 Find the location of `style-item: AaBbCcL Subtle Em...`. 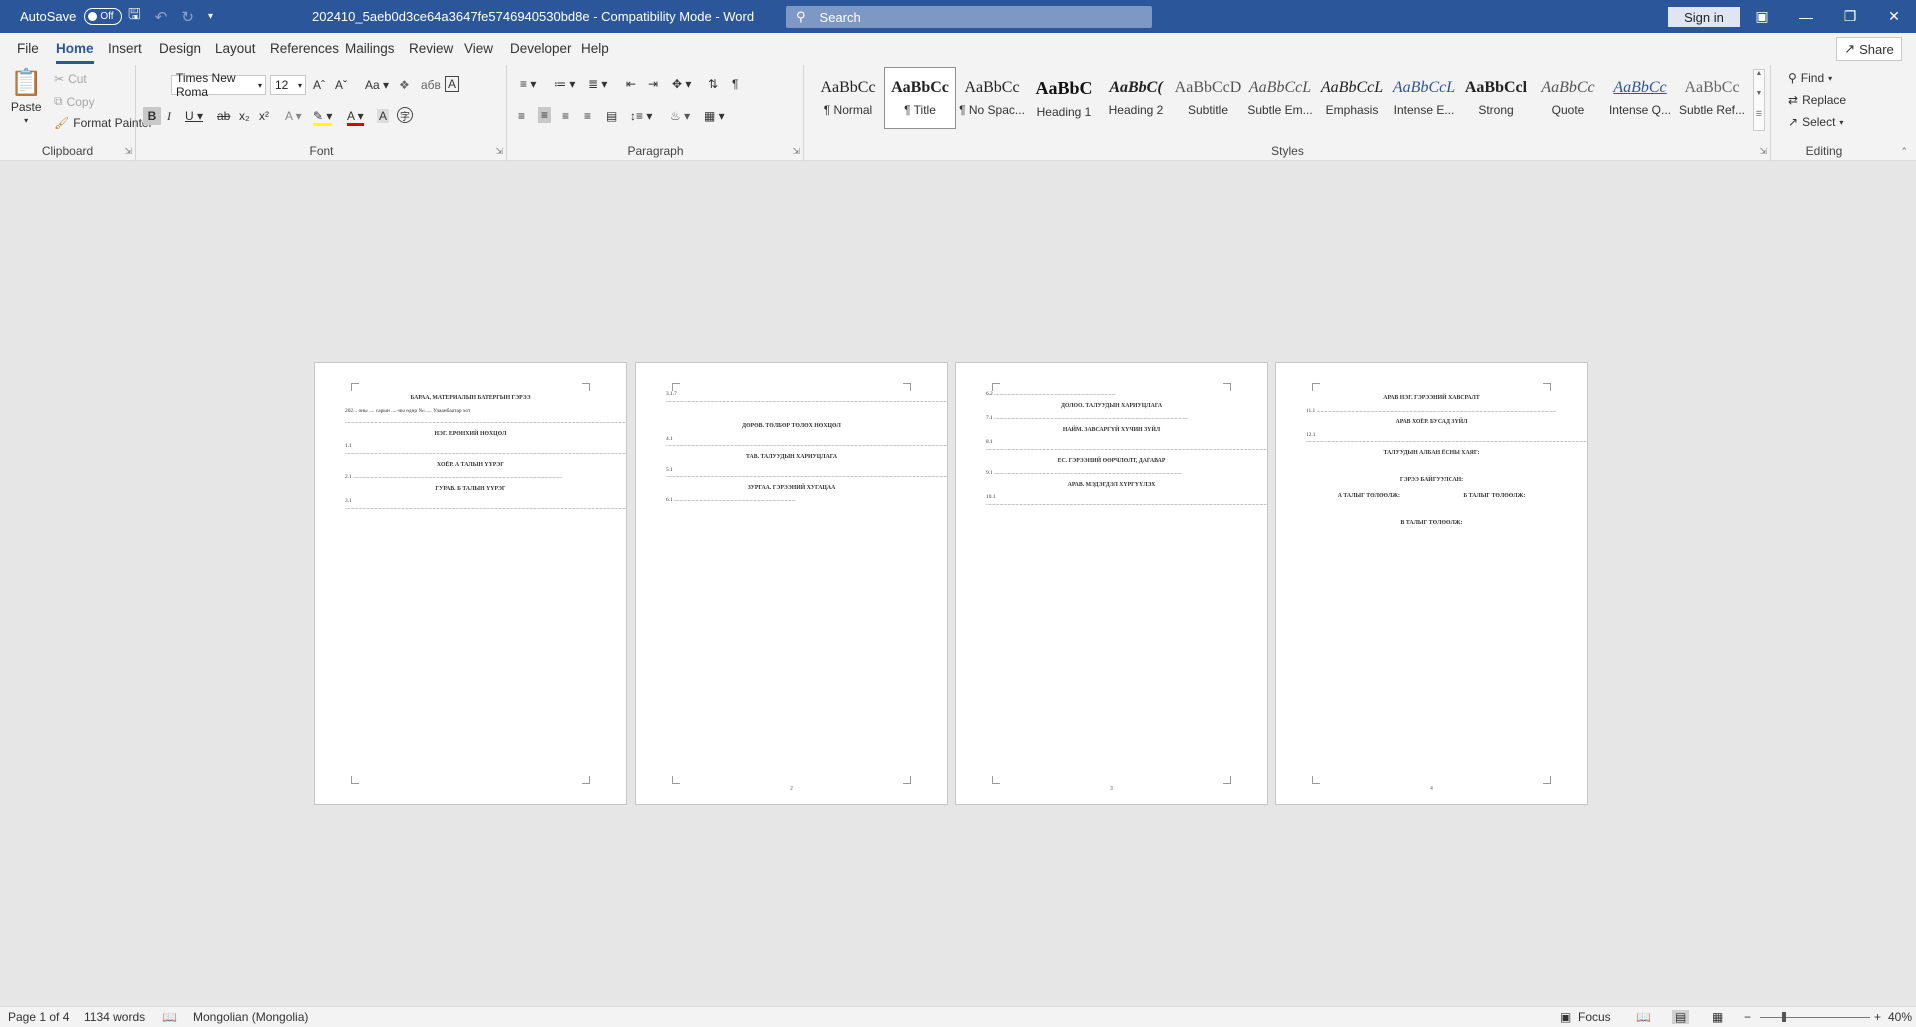

style-item: AaBbCcL Subtle Em... is located at coordinates (1280, 98).